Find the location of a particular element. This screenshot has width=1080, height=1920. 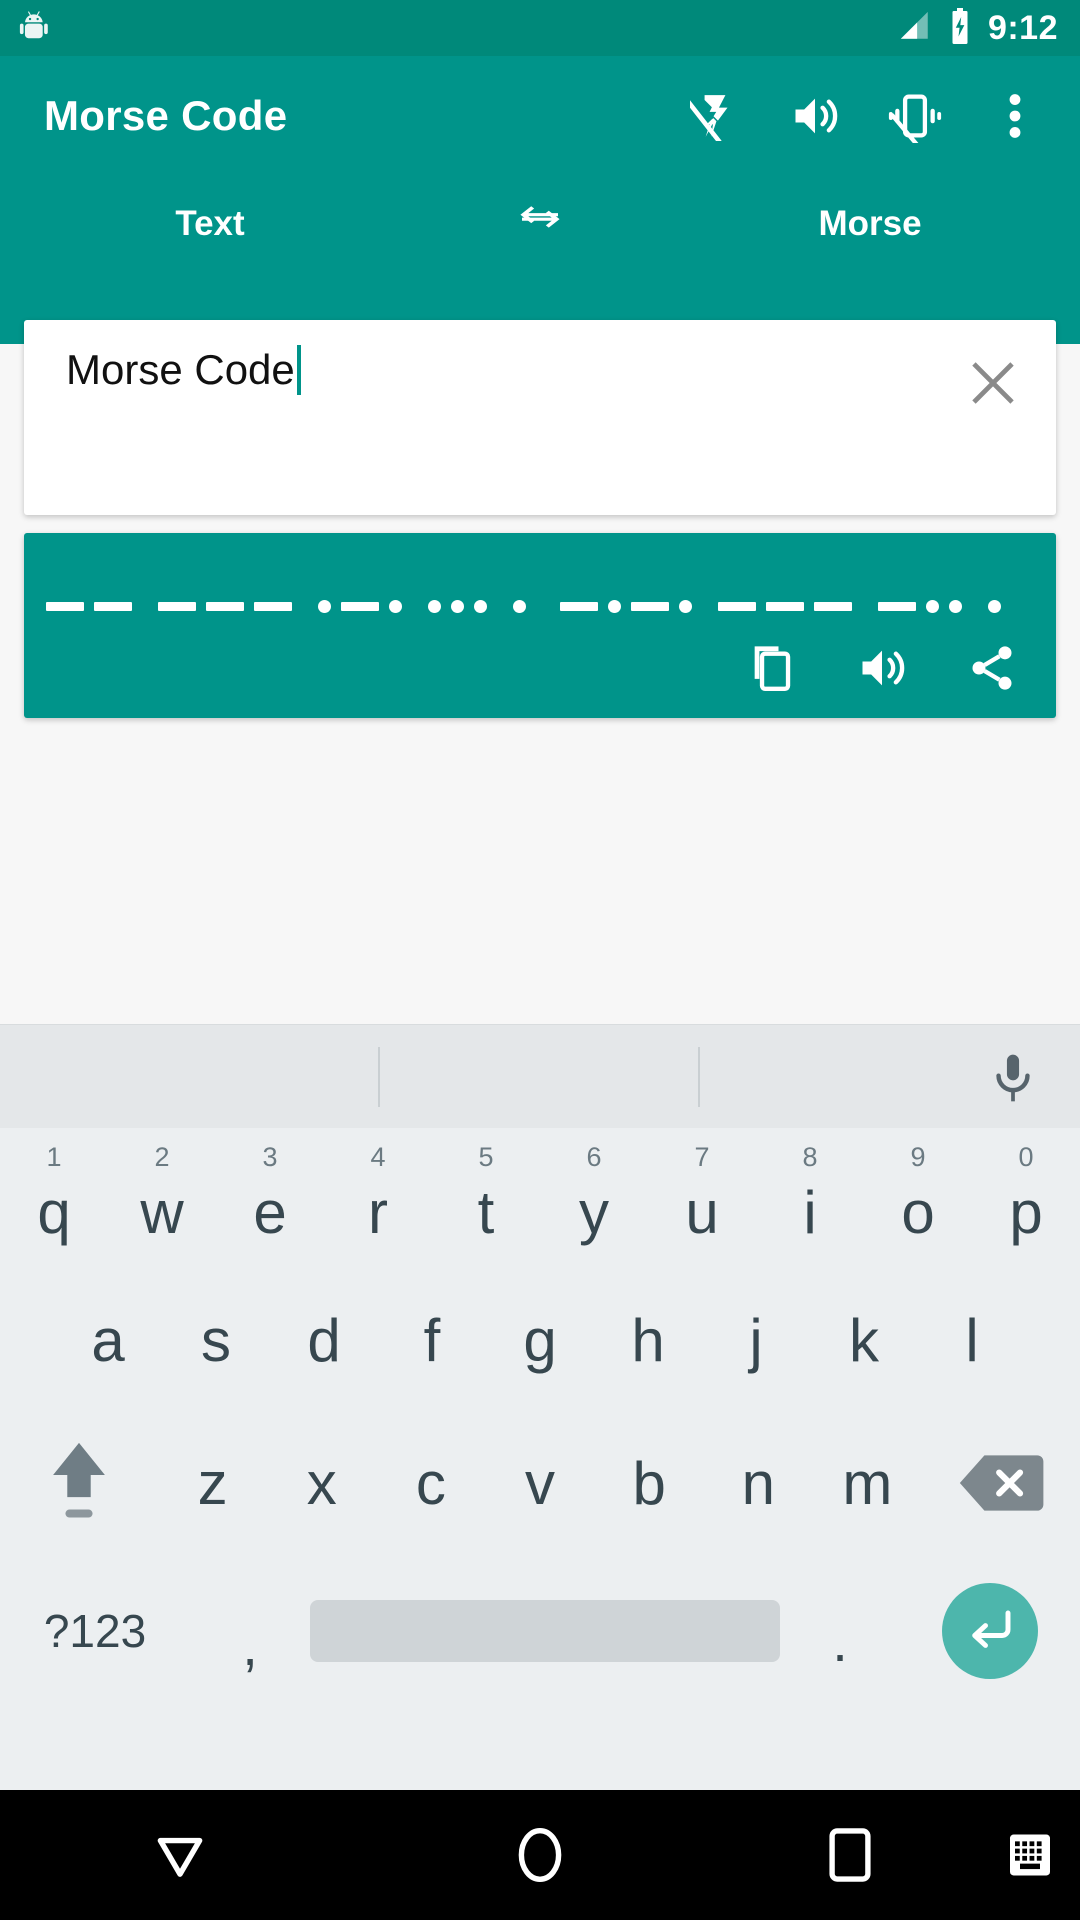

key-space is located at coordinates (545, 1631).